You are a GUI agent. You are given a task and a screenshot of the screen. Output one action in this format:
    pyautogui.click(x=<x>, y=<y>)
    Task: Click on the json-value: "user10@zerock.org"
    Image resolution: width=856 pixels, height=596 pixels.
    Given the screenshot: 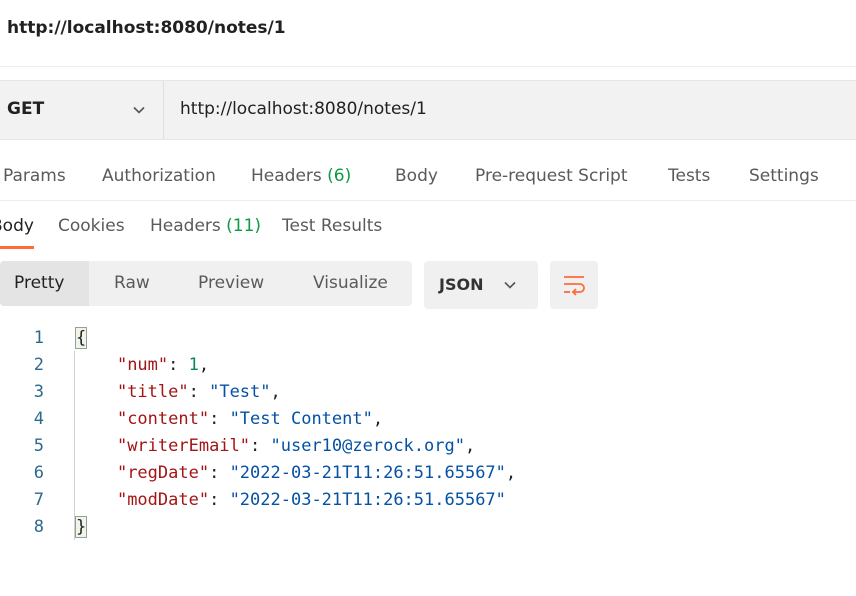 What is the action you would take?
    pyautogui.click(x=367, y=446)
    